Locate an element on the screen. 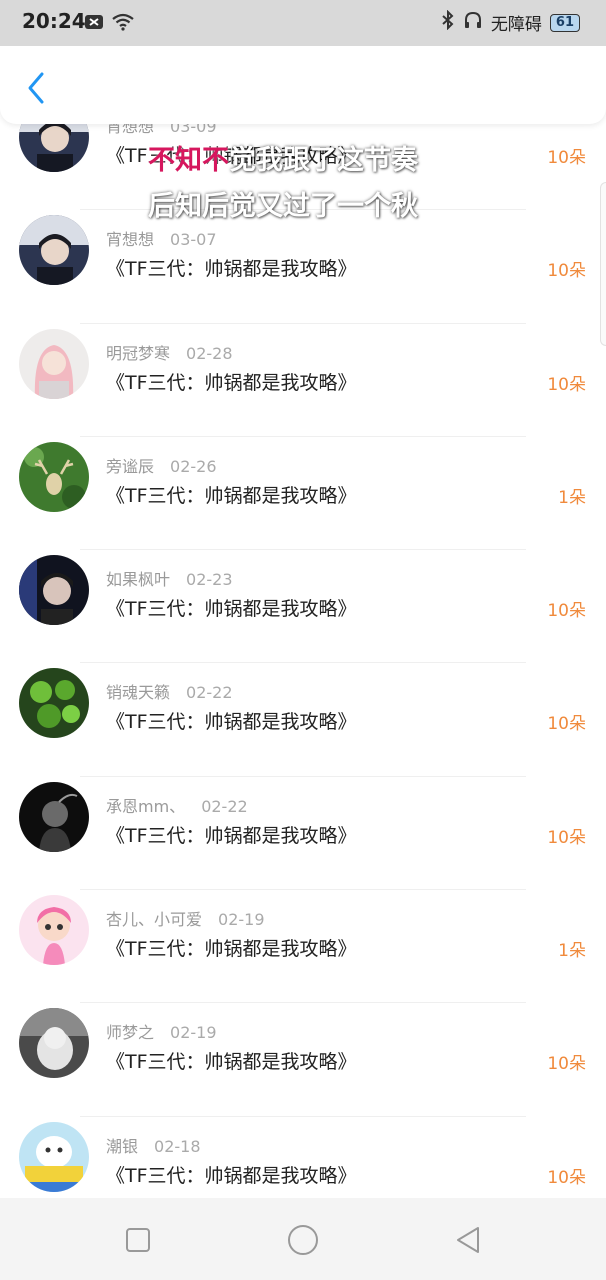  gift-date: 03-07 is located at coordinates (193, 240).